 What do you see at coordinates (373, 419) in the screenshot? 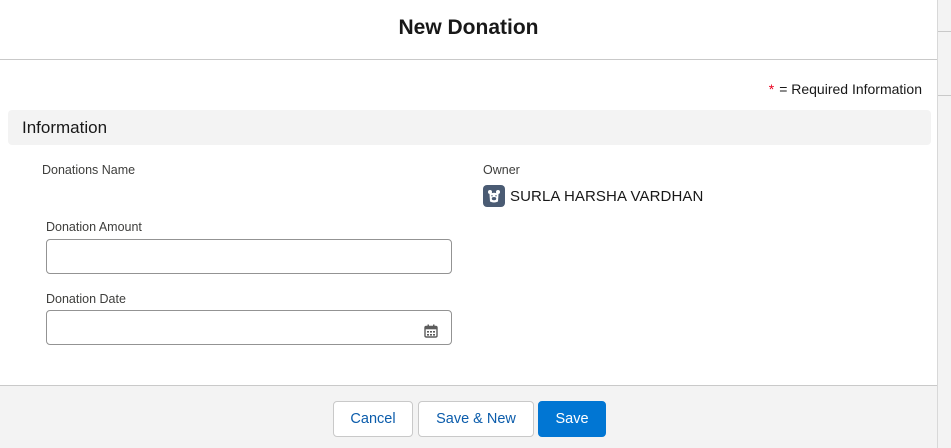
I see `cancel-button: Cancel` at bounding box center [373, 419].